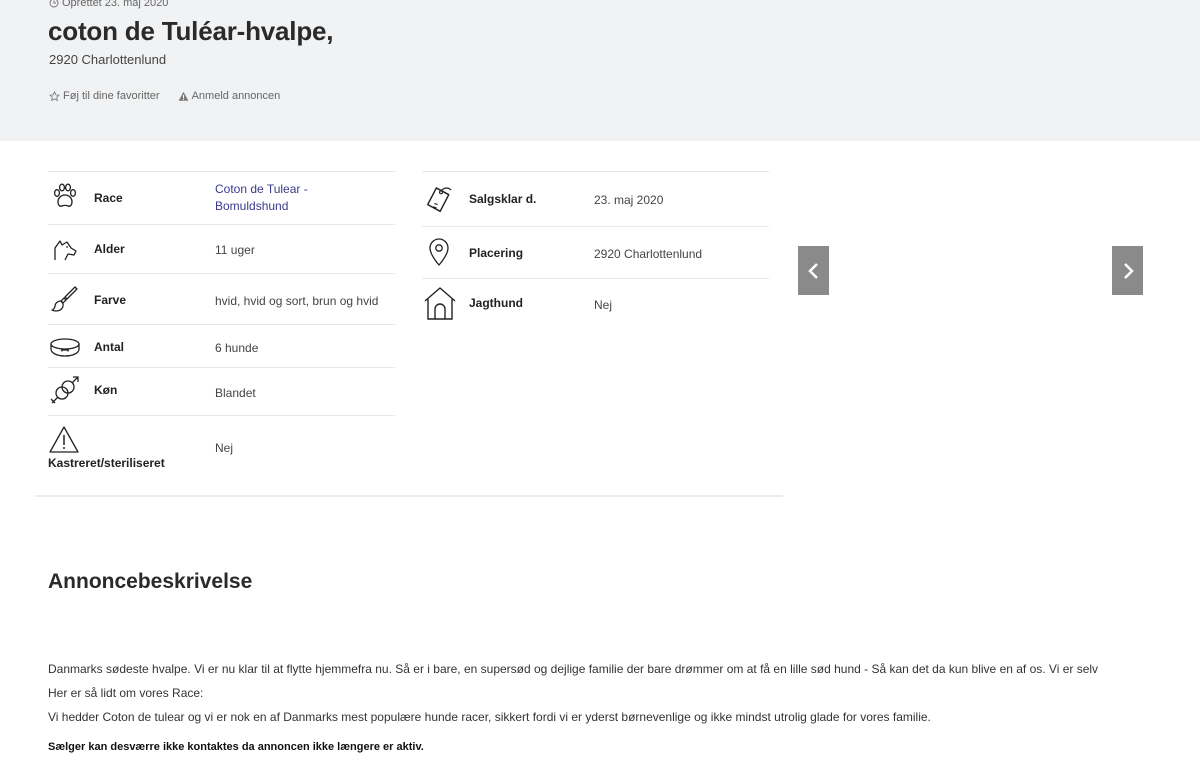  I want to click on add-favorite-button: Føj til dine favoritter, so click(104, 96).